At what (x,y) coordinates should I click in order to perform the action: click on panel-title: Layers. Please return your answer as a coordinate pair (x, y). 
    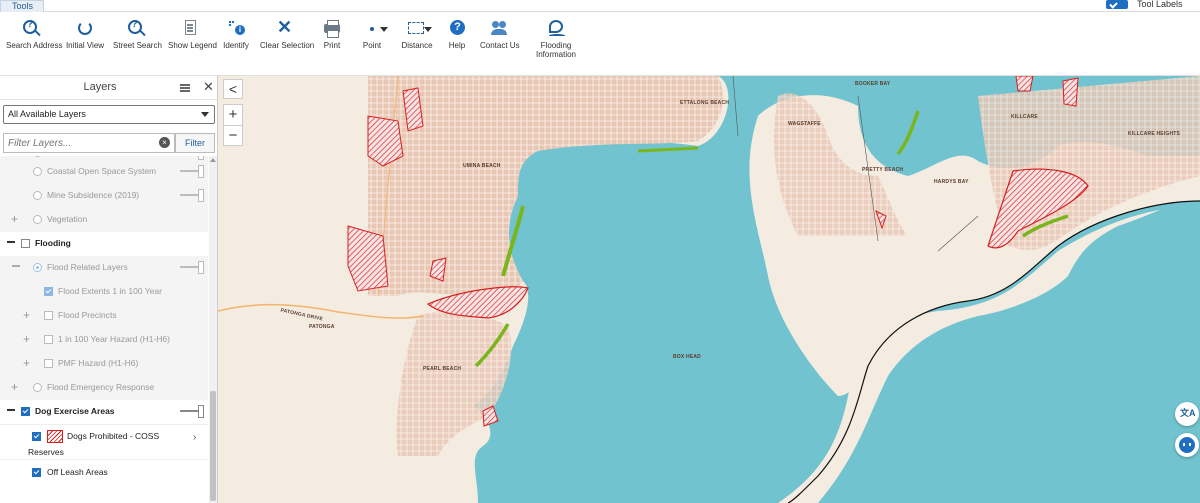
    Looking at the image, I should click on (100, 87).